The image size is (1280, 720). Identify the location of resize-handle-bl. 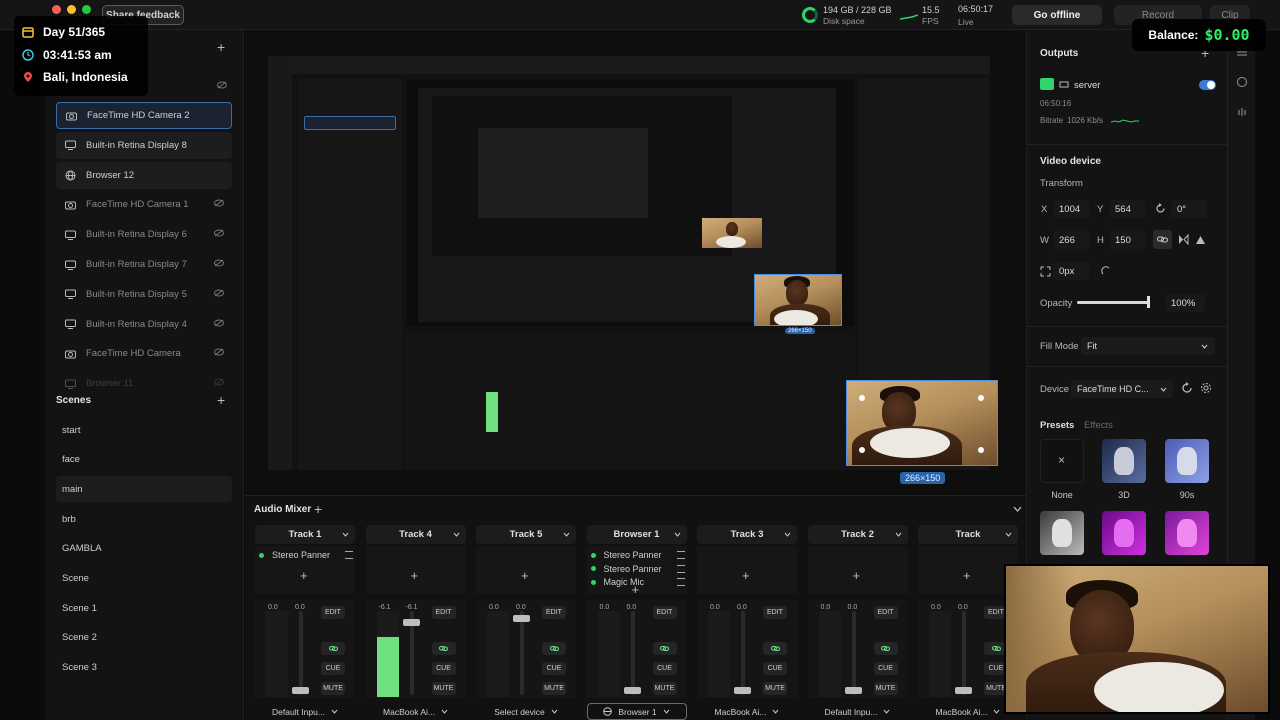
(862, 450).